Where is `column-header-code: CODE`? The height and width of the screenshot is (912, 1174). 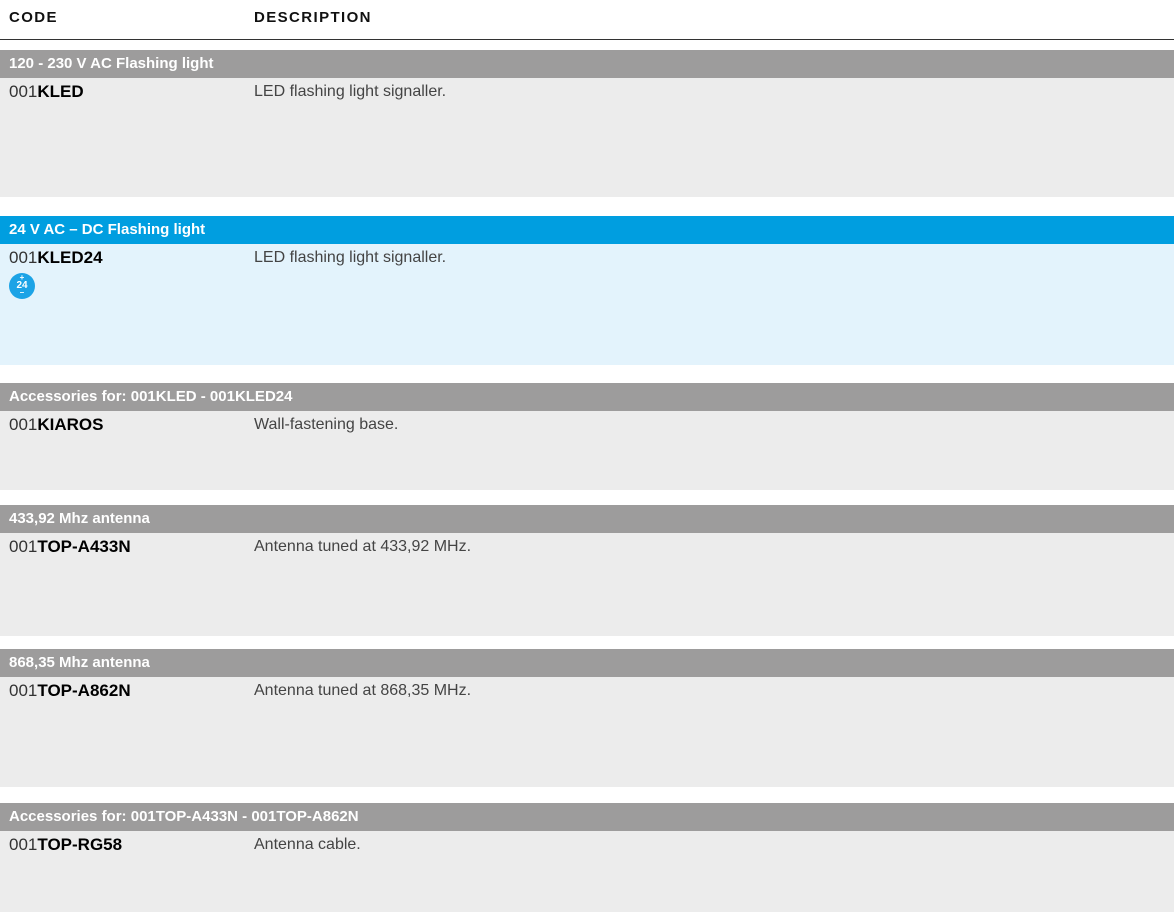
column-header-code: CODE is located at coordinates (33, 17).